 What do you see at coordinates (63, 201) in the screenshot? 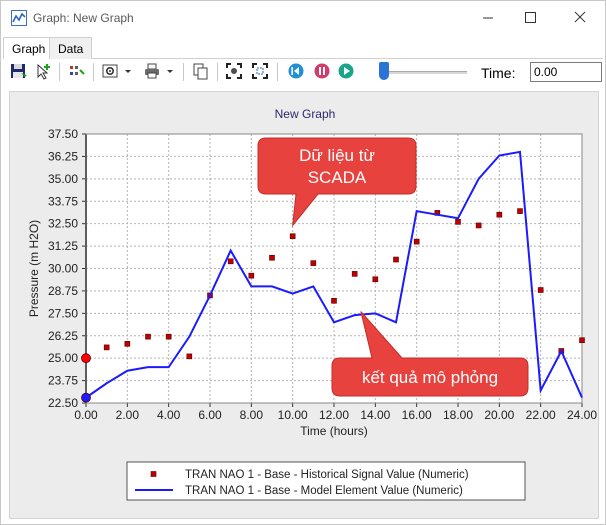
I see `y-tick-label: 33.75` at bounding box center [63, 201].